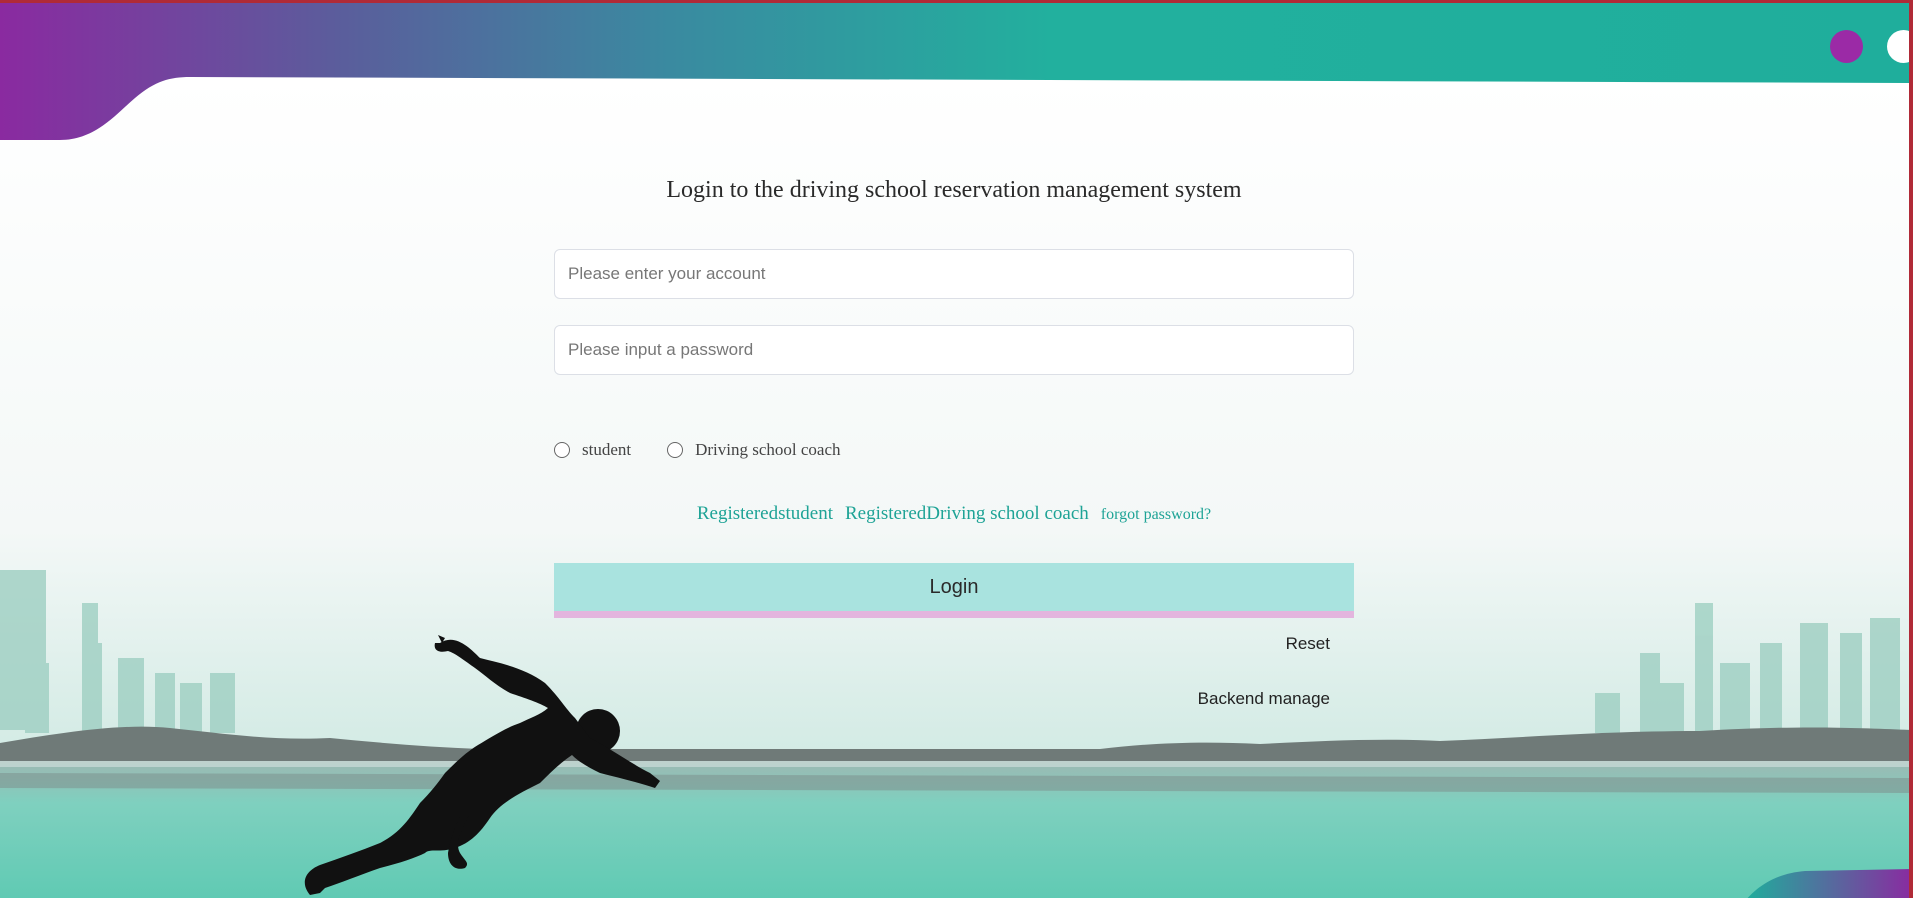  What do you see at coordinates (1264, 699) in the screenshot?
I see `backend-manage-button: Backend manage` at bounding box center [1264, 699].